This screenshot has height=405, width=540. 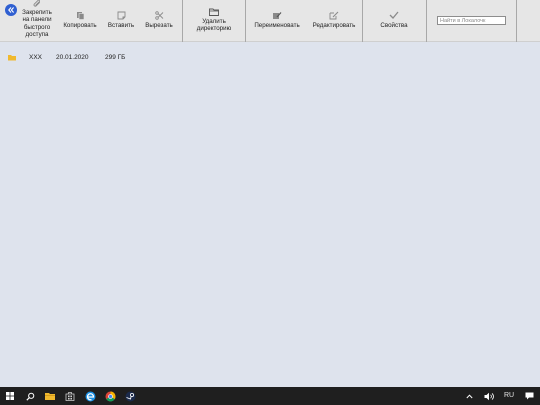 What do you see at coordinates (277, 15) in the screenshot?
I see `rename-icon` at bounding box center [277, 15].